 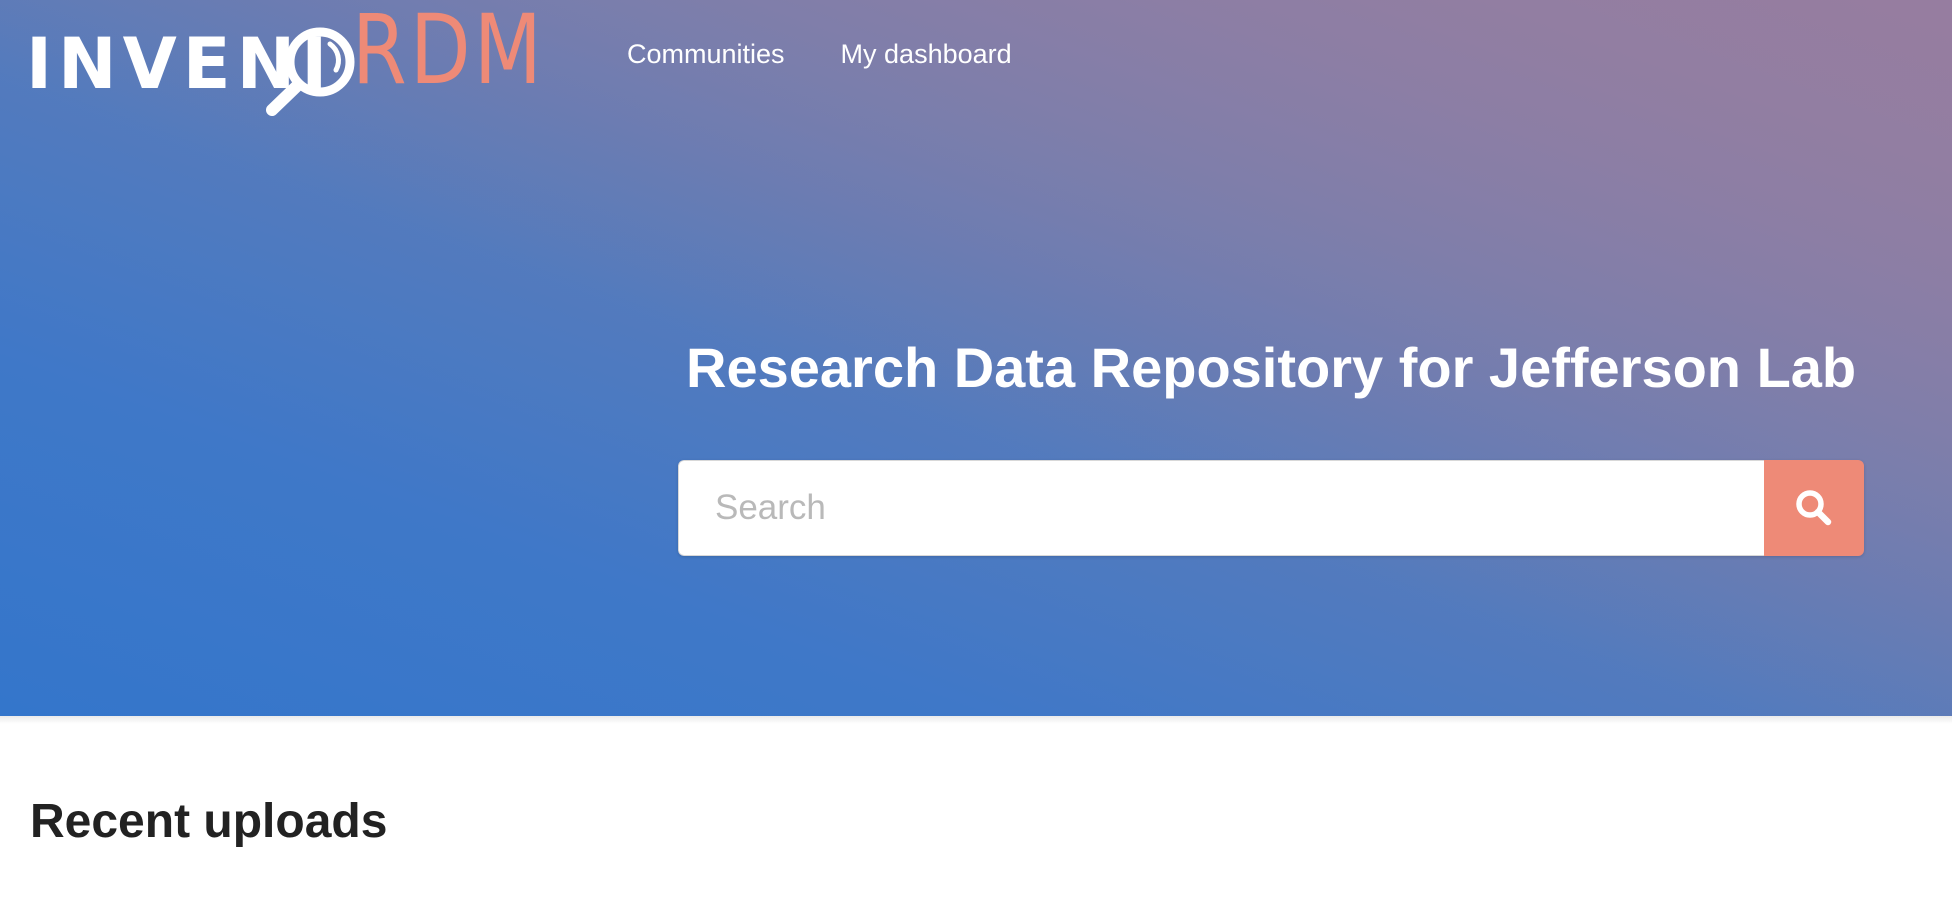 What do you see at coordinates (1221, 508) in the screenshot?
I see `search-input` at bounding box center [1221, 508].